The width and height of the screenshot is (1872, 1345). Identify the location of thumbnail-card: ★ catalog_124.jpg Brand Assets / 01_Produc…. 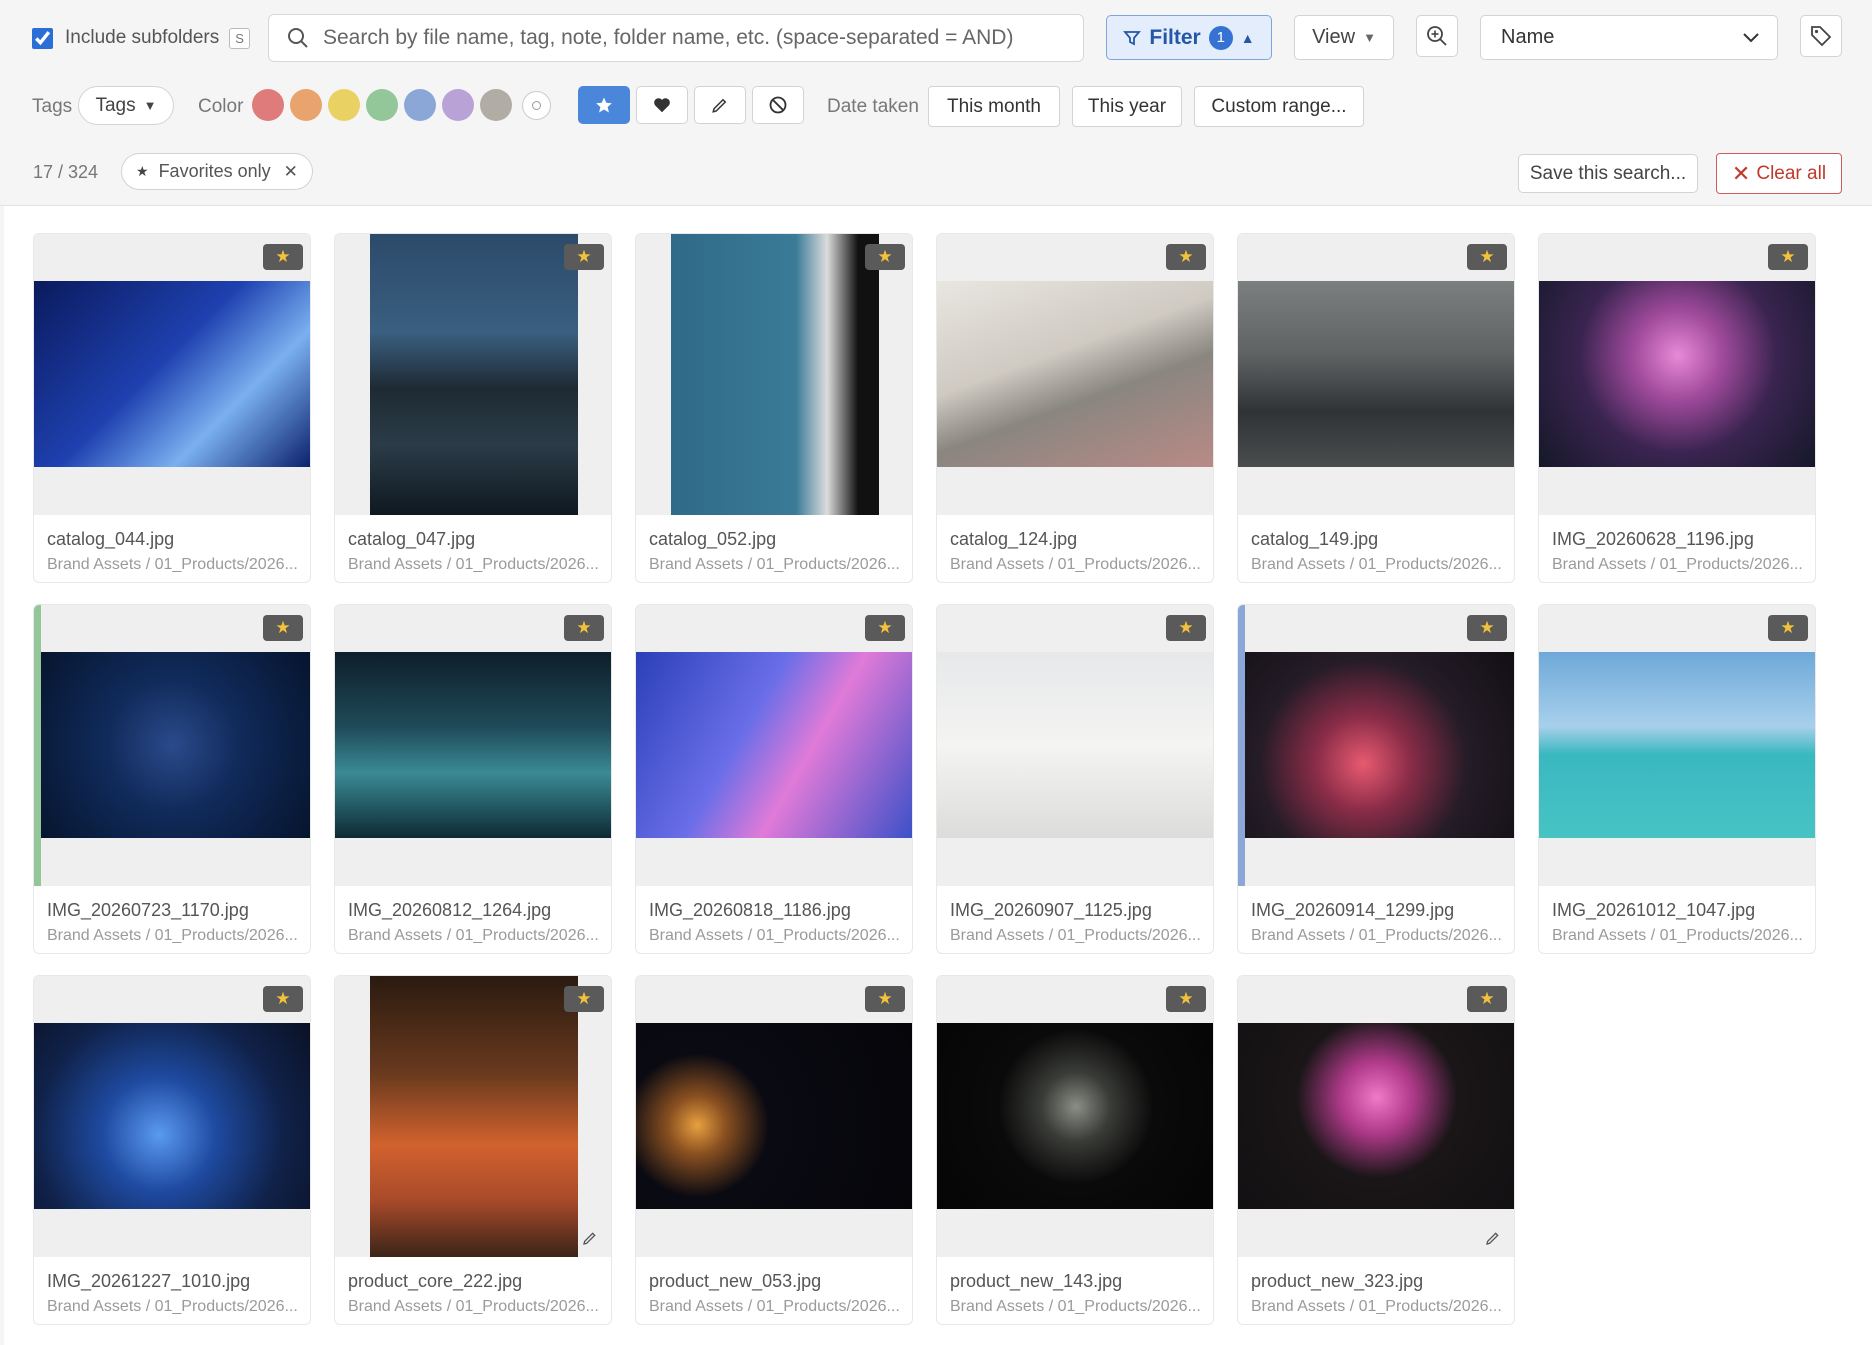
(1075, 408).